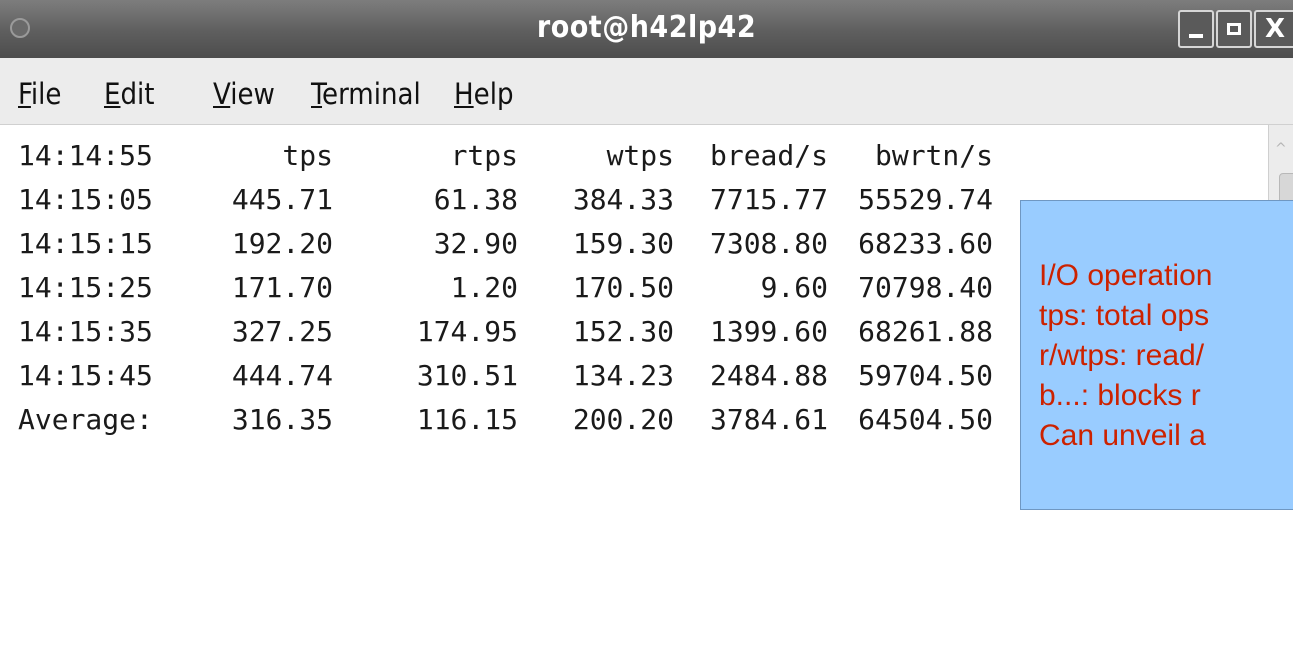 This screenshot has width=1293, height=667. What do you see at coordinates (623, 243) in the screenshot?
I see `cell-wtps: 159.30` at bounding box center [623, 243].